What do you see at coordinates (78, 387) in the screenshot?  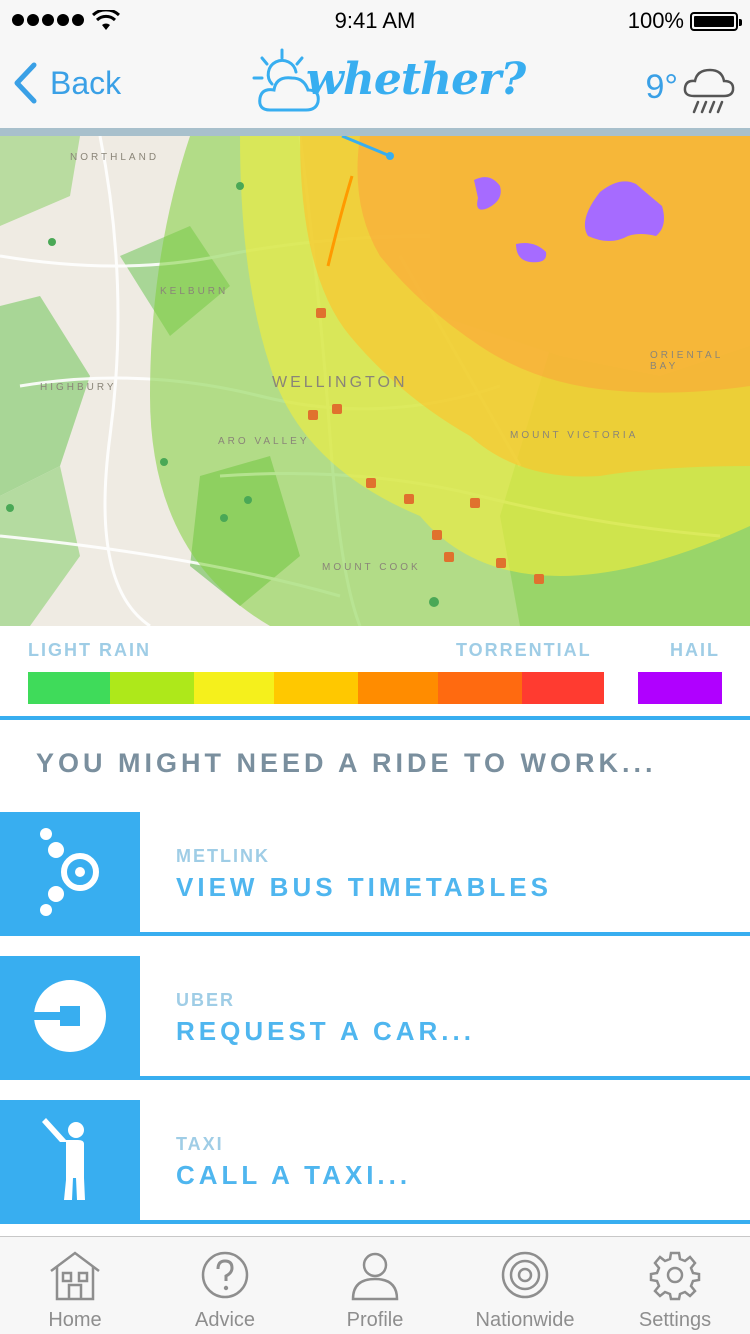 I see `map-place-label: HIGHBURY` at bounding box center [78, 387].